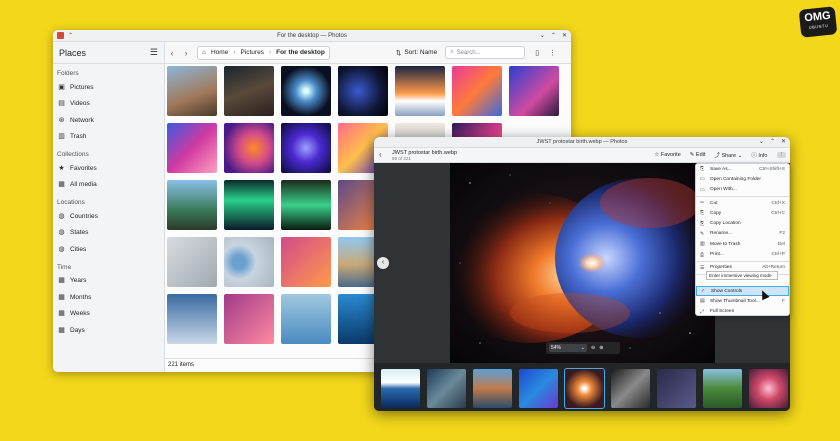 This screenshot has width=840, height=441. What do you see at coordinates (108, 249) in the screenshot?
I see `sidebar-item-cities: ◍ Cities` at bounding box center [108, 249].